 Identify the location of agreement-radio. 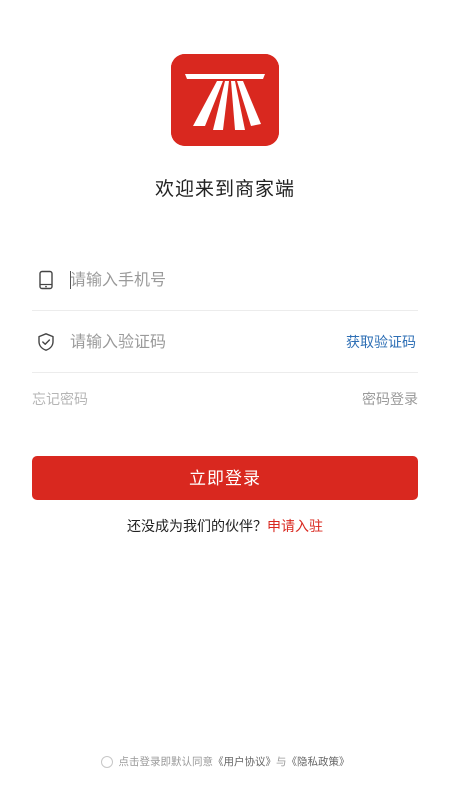
(106, 762).